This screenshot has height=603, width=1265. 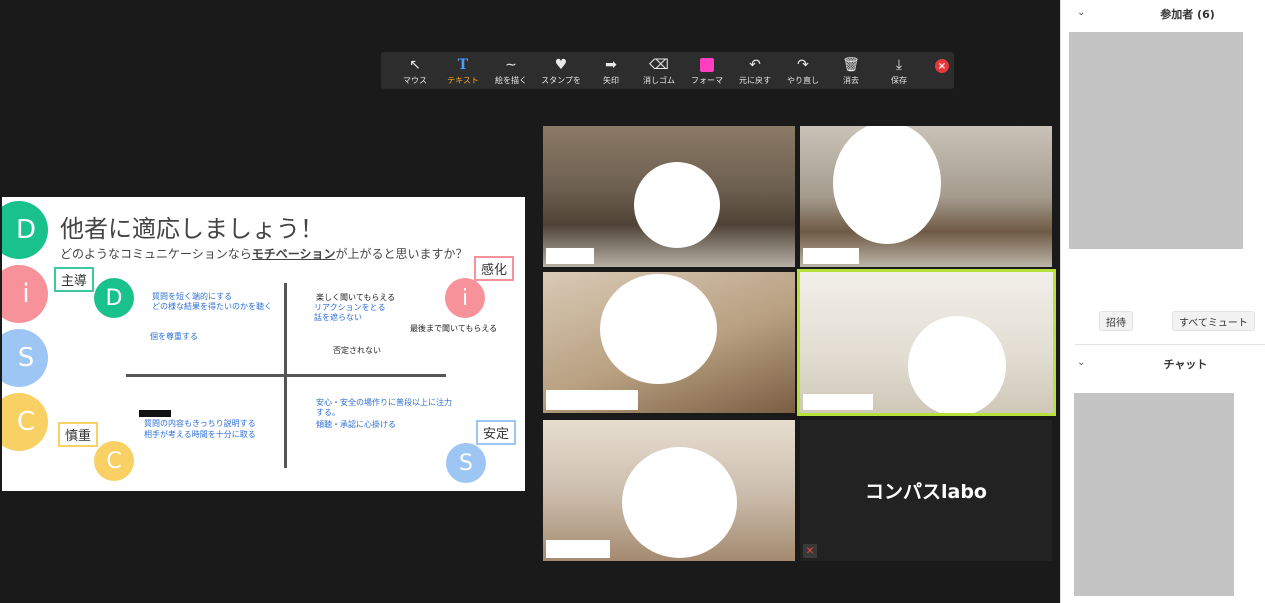 What do you see at coordinates (755, 64) in the screenshot?
I see `undo-icon: ↶` at bounding box center [755, 64].